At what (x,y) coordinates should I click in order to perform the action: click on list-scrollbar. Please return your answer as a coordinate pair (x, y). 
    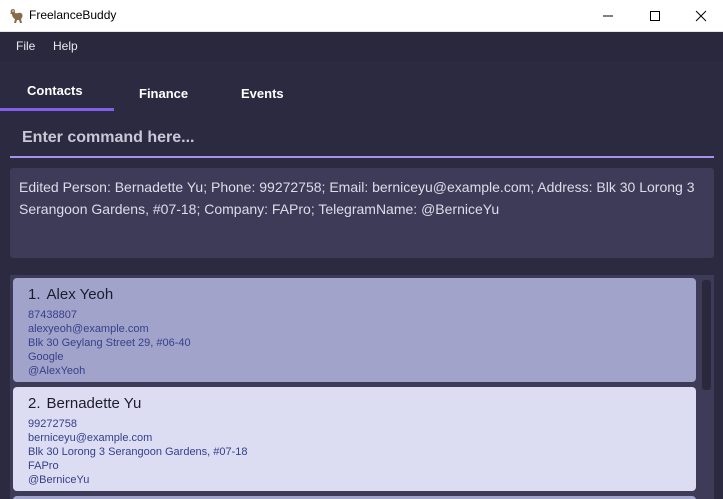
    Looking at the image, I should click on (706, 335).